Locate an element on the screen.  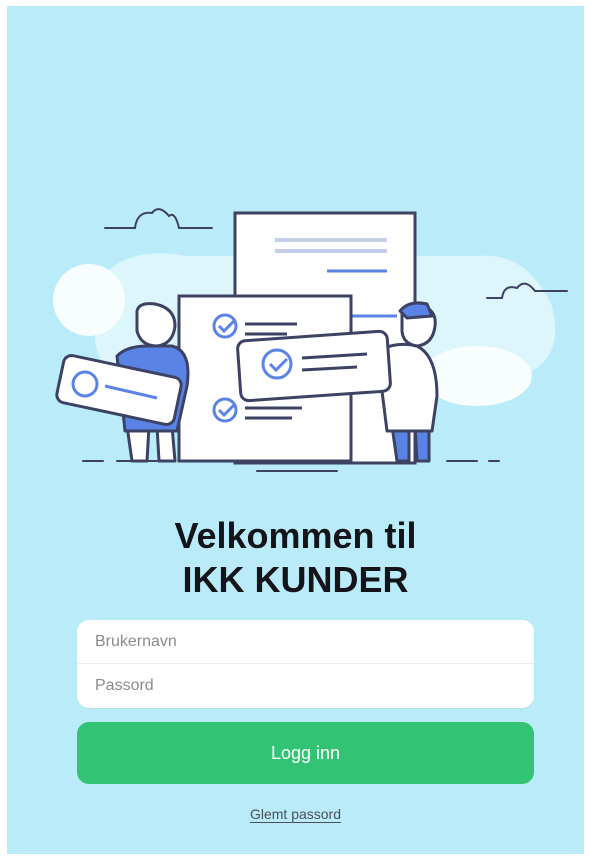
cloud-line-left is located at coordinates (158, 218).